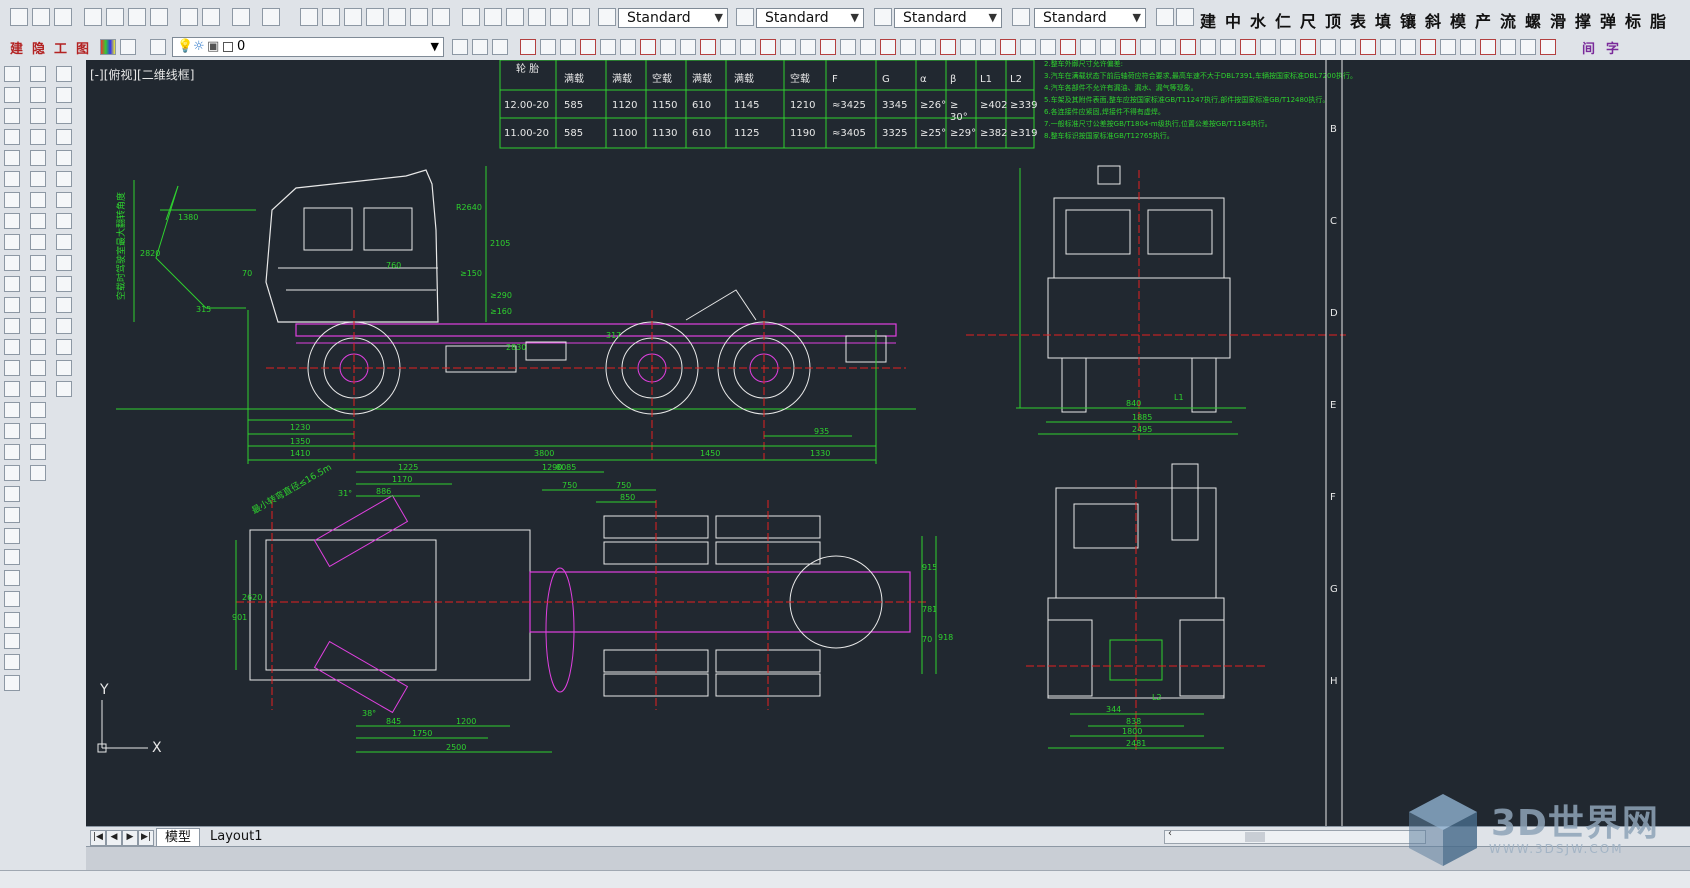  Describe the element at coordinates (460, 47) in the screenshot. I see `make-current-icon` at that location.